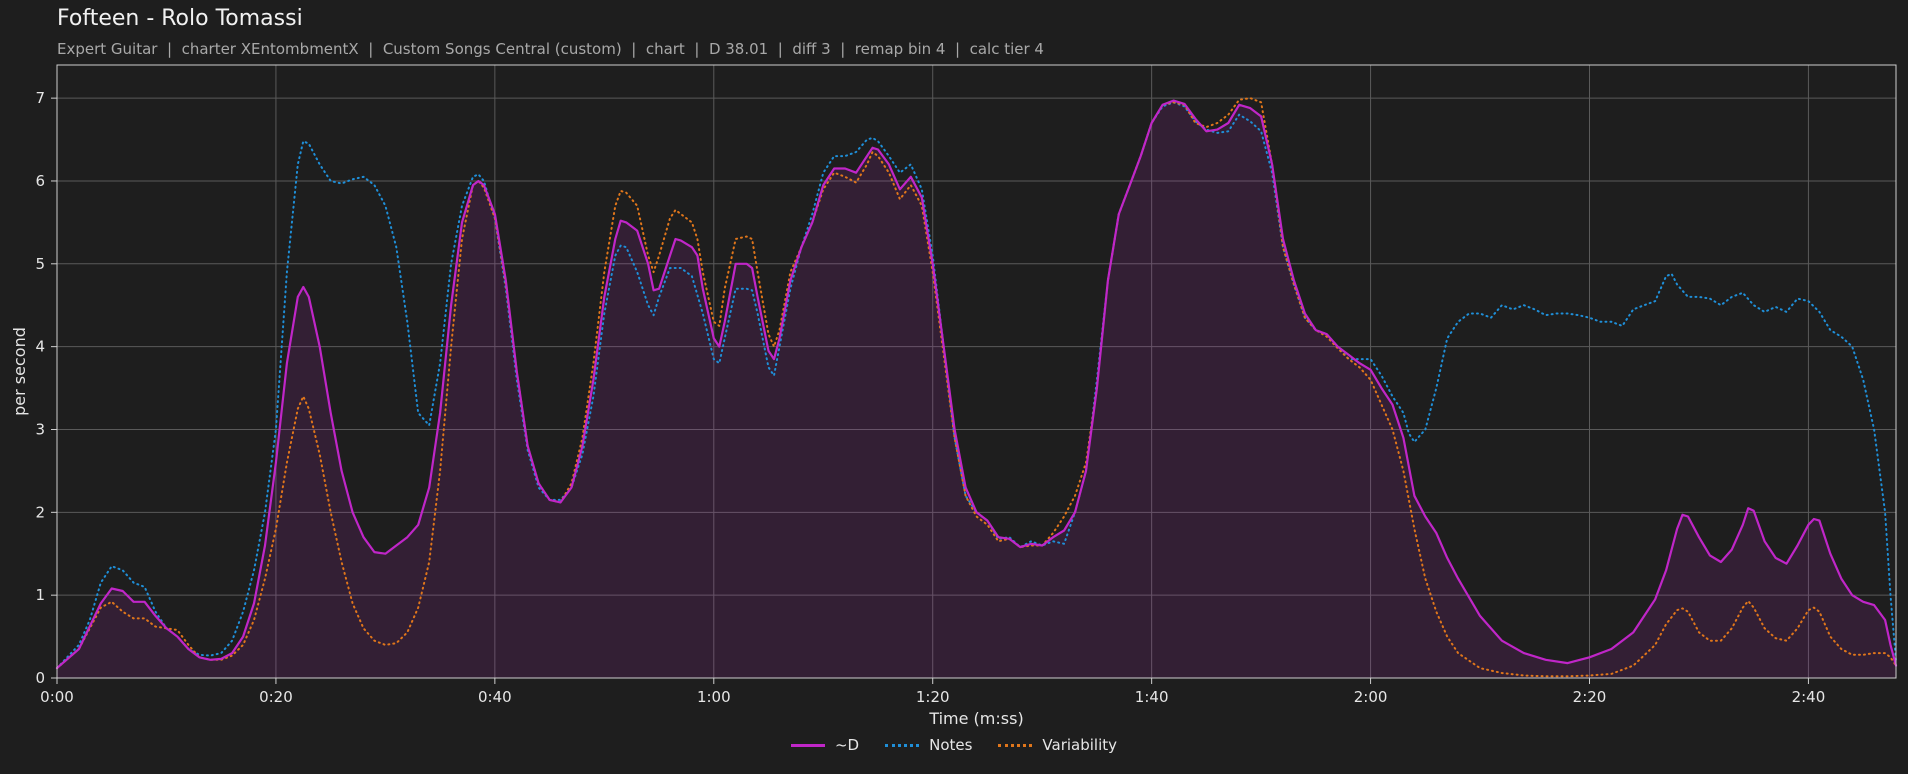  Describe the element at coordinates (40, 678) in the screenshot. I see `y-tick-label: 0` at that location.